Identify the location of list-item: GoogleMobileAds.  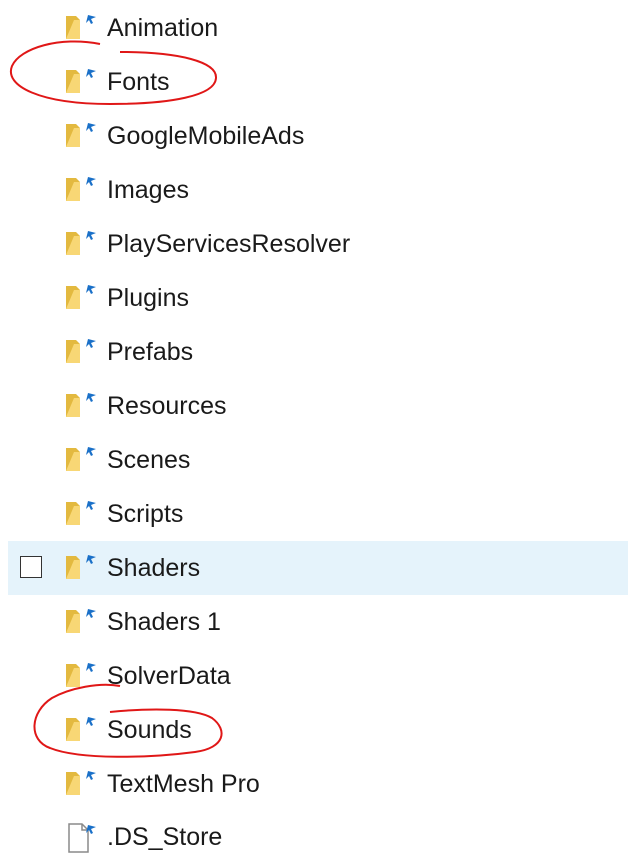
(314, 136).